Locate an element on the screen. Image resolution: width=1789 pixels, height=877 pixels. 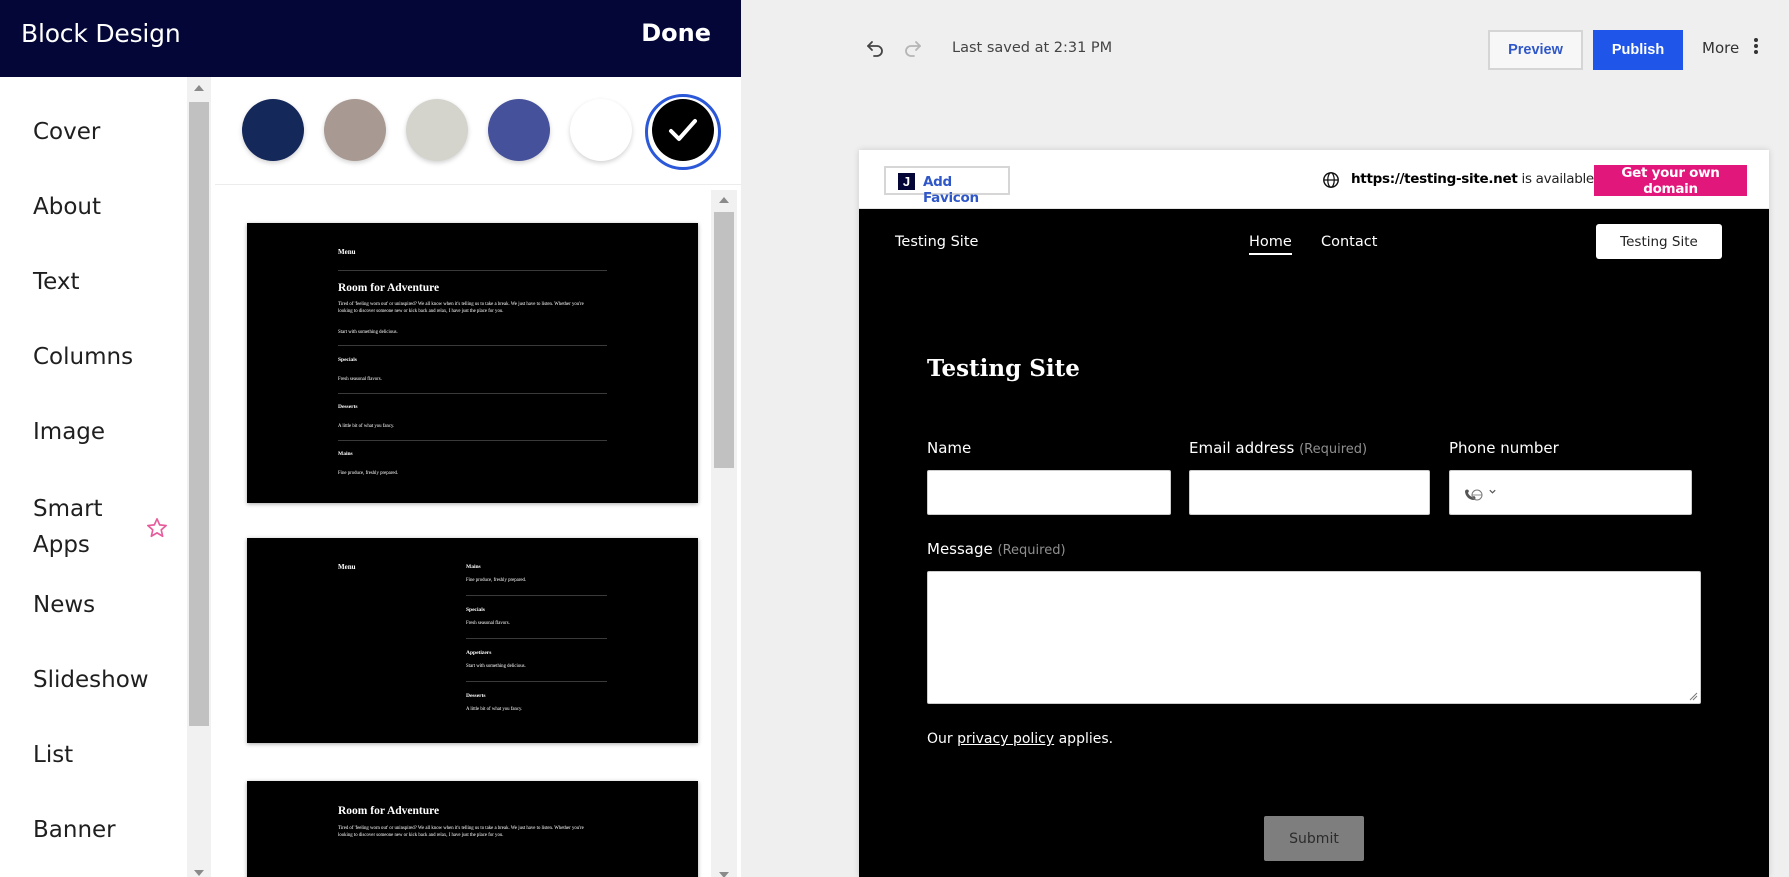
swatch-black is located at coordinates (683, 130).